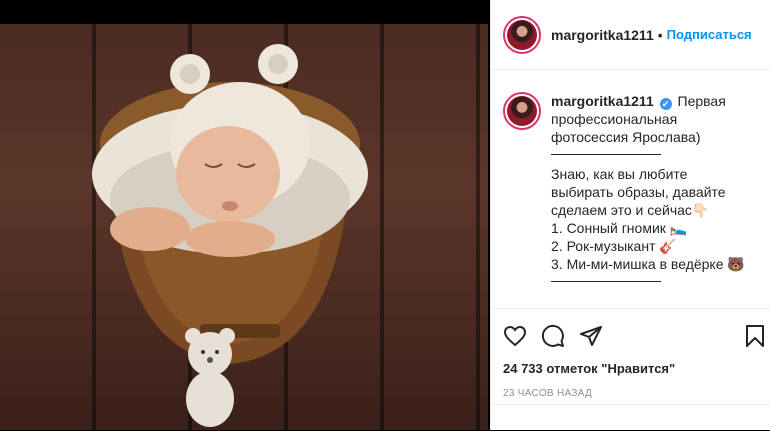  Describe the element at coordinates (630, 353) in the screenshot. I see `post-actions: 24 733 отметок "Нравится" 23 ЧАСОВ НАЗАД` at that location.